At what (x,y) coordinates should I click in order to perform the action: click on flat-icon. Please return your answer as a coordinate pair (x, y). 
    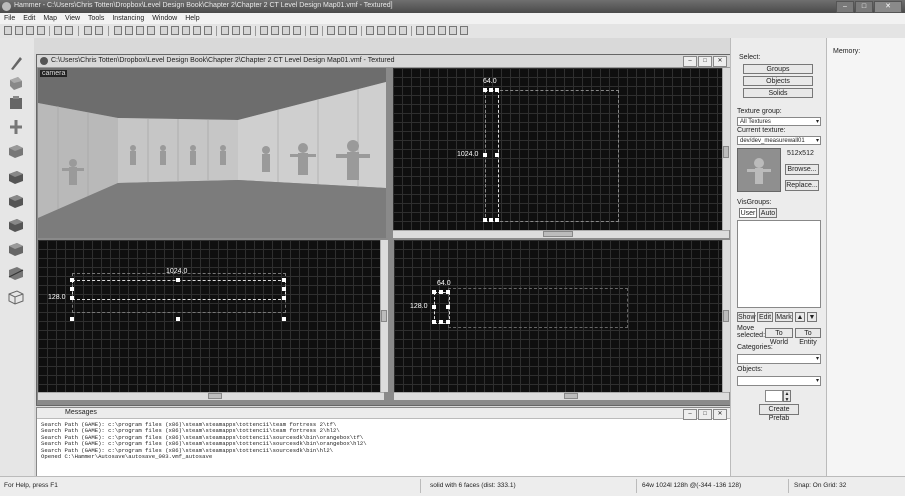
    Looking at the image, I should click on (275, 30).